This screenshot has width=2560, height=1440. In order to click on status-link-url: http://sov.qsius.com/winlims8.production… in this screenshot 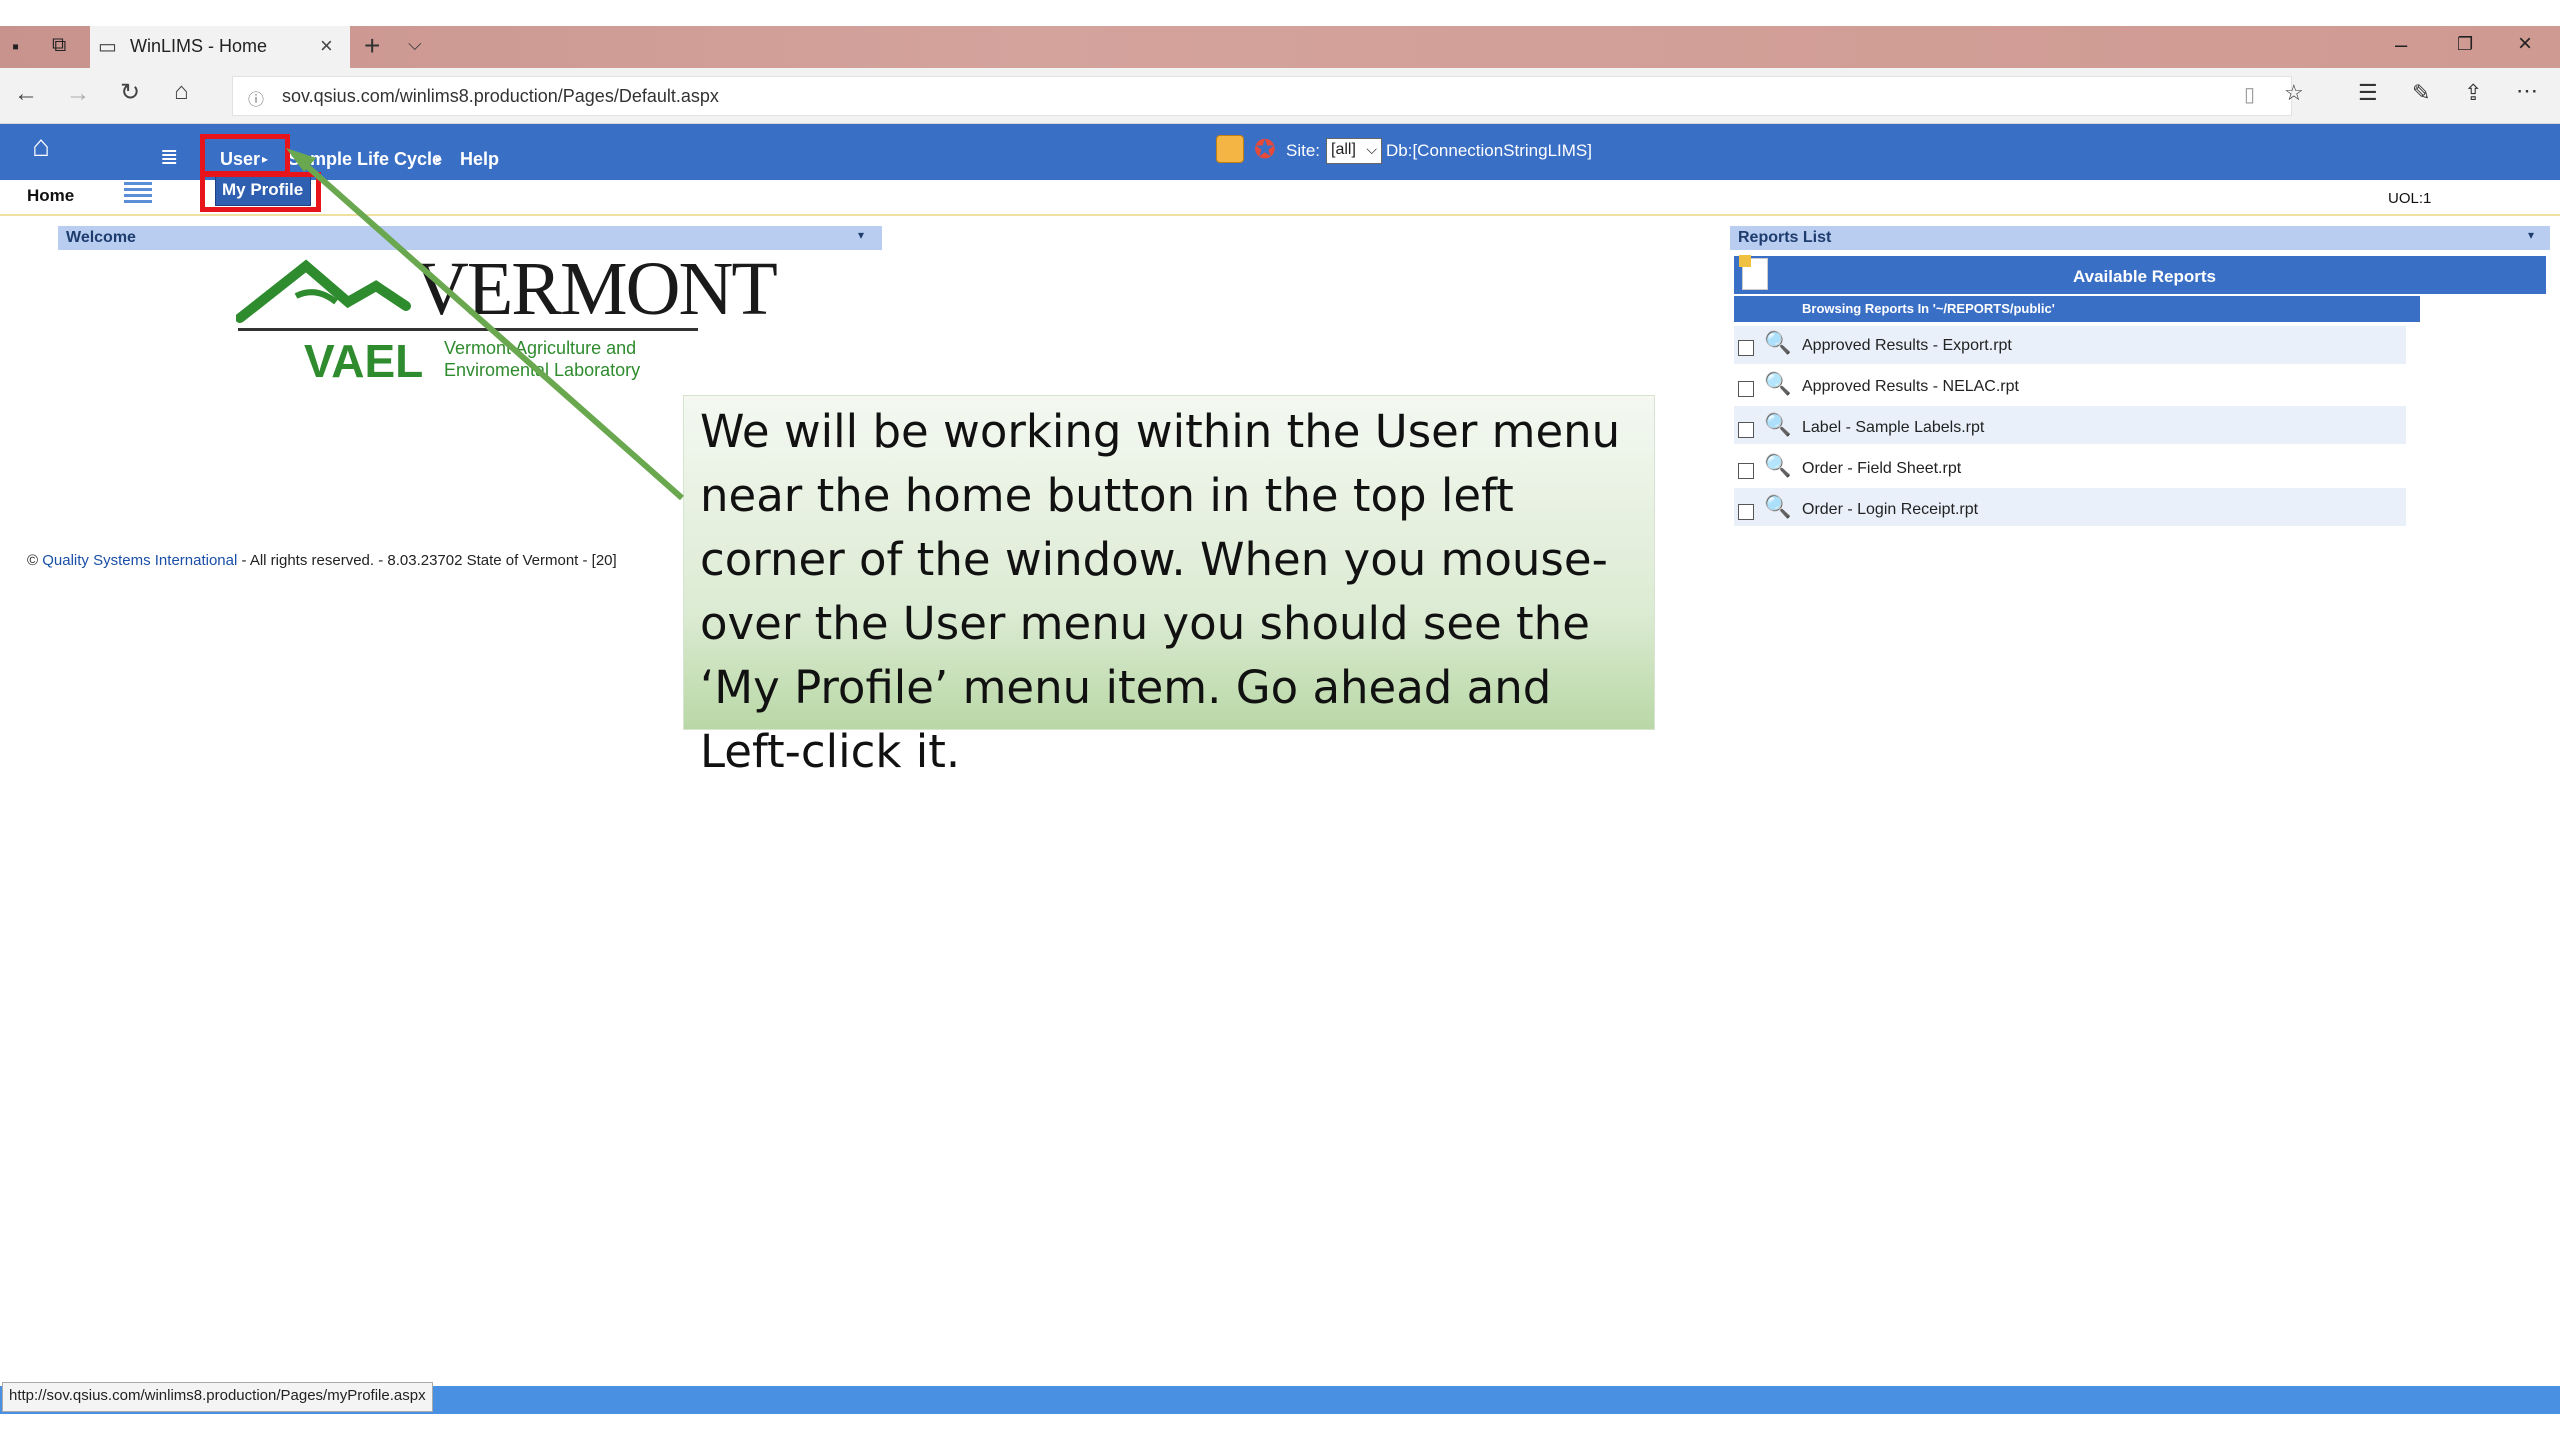, I will do `click(217, 1397)`.